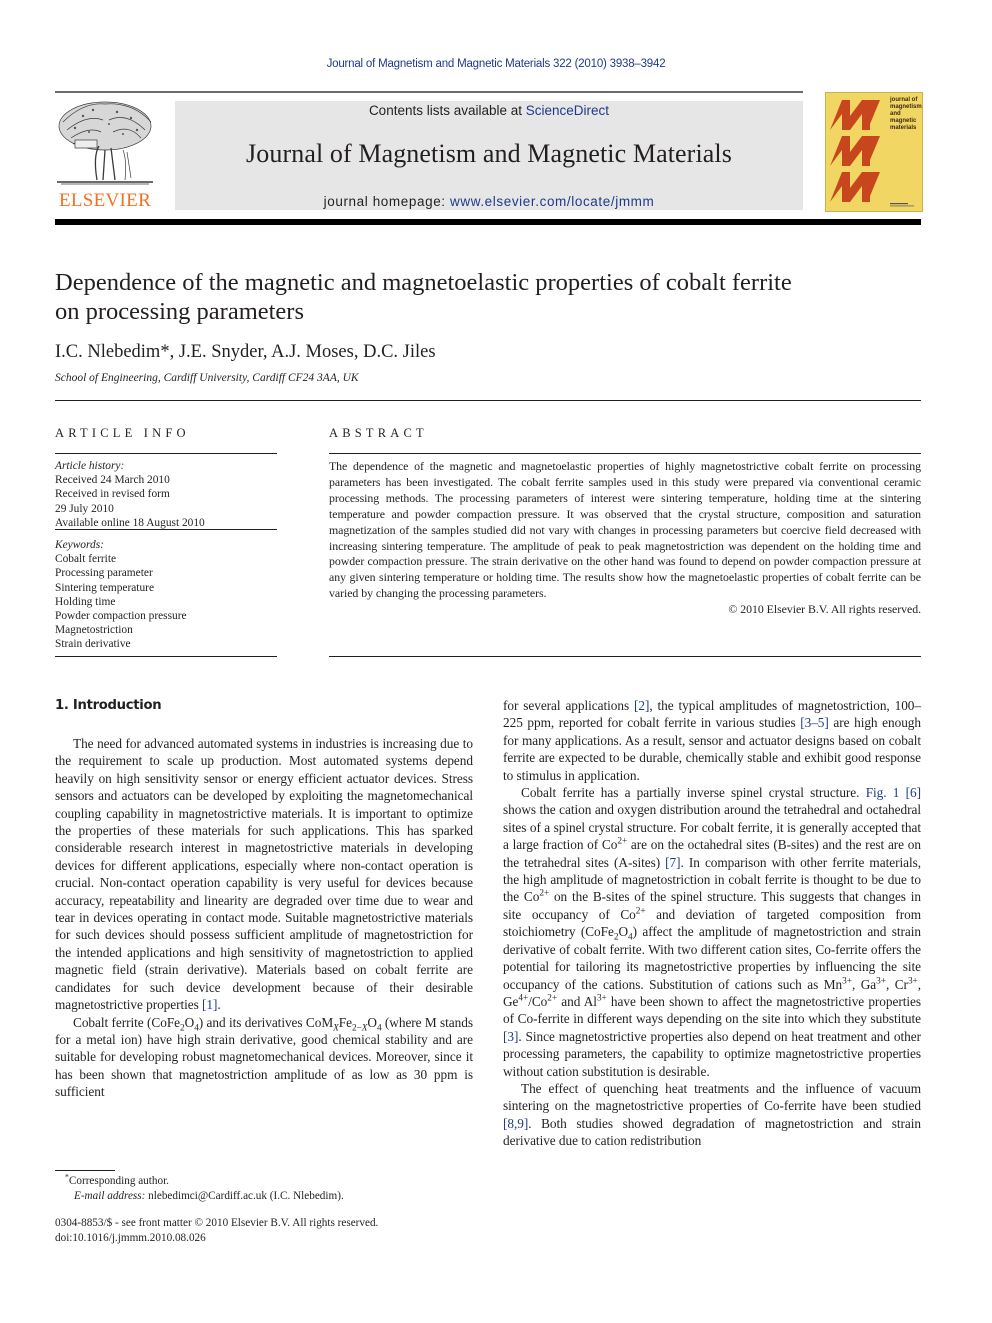 Image resolution: width=992 pixels, height=1323 pixels. What do you see at coordinates (488, 400) in the screenshot?
I see `affiliation-rule` at bounding box center [488, 400].